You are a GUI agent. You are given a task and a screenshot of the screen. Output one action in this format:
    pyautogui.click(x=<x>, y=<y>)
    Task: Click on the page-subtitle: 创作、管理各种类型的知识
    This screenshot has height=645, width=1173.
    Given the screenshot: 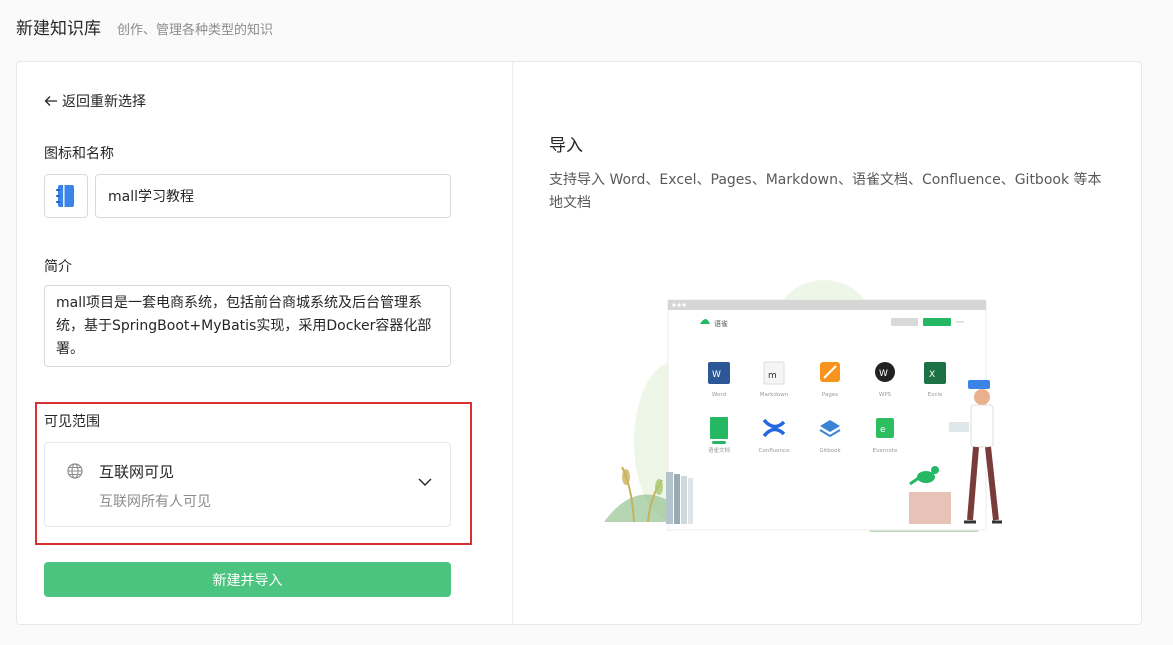 What is the action you would take?
    pyautogui.click(x=195, y=30)
    